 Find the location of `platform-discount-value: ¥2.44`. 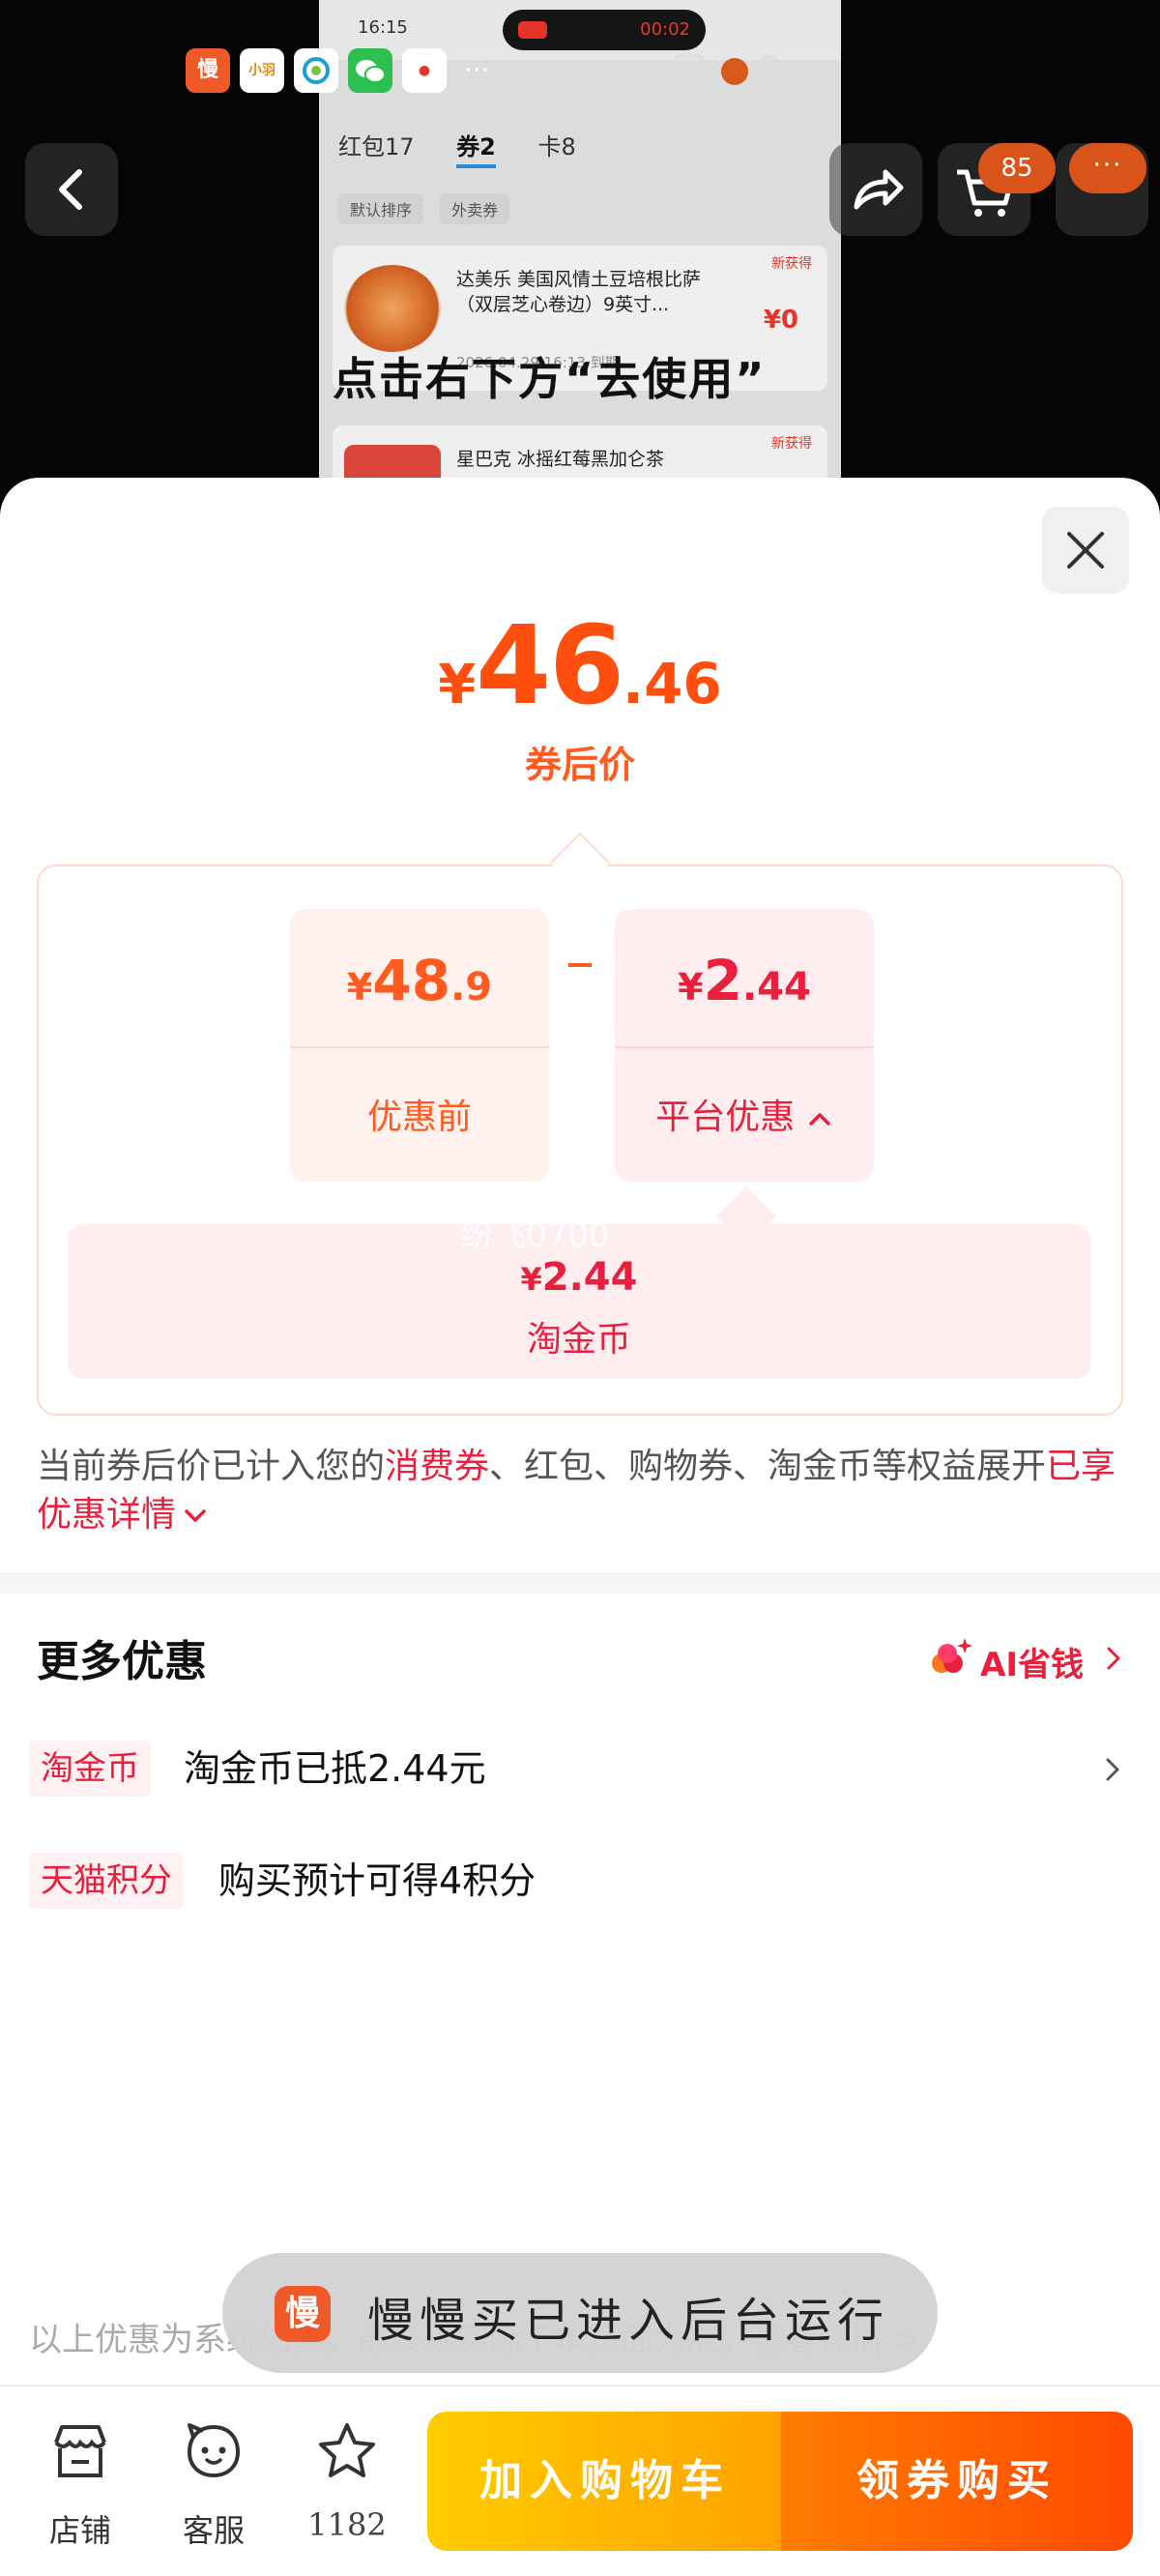

platform-discount-value: ¥2.44 is located at coordinates (744, 980).